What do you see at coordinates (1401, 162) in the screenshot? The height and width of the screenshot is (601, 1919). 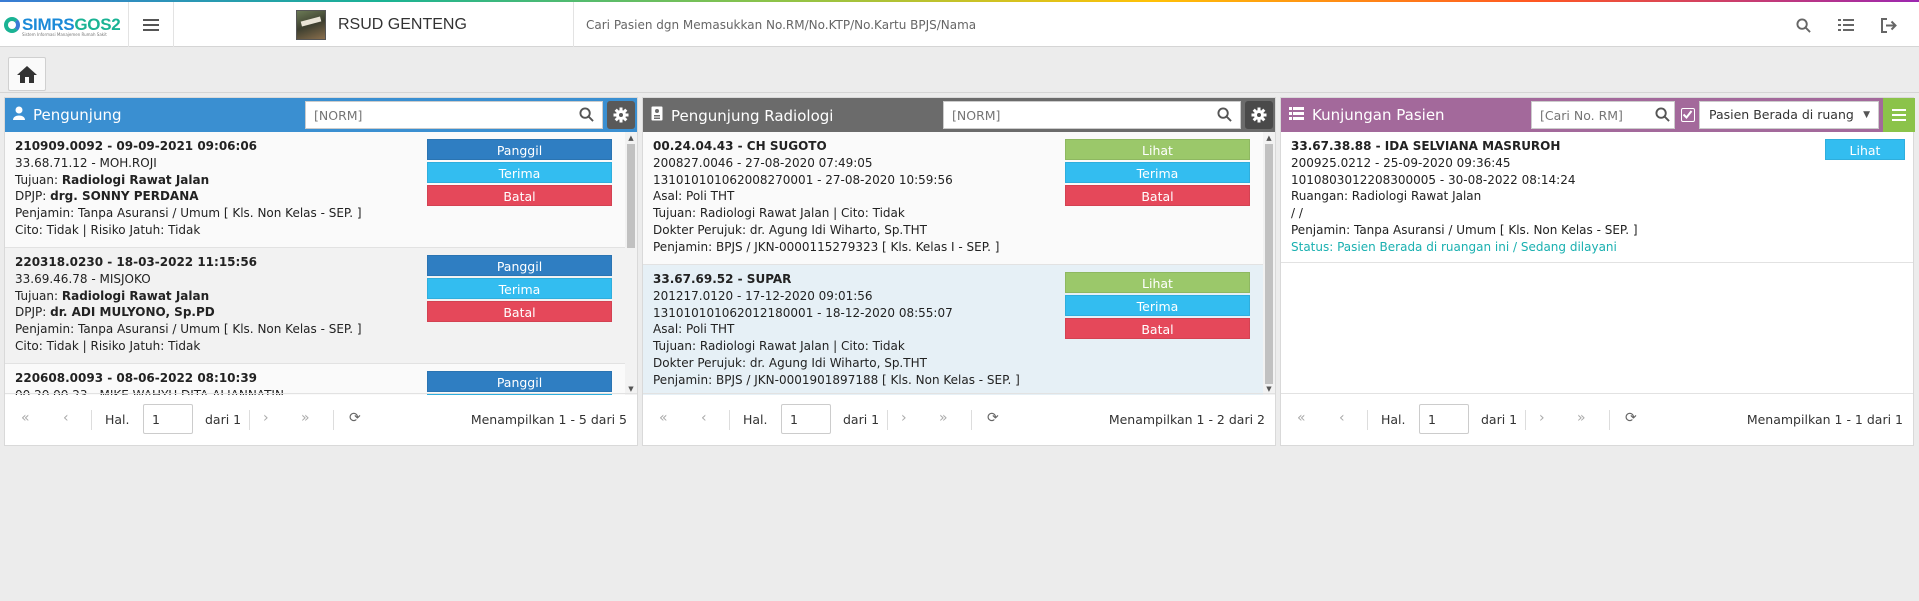 I see `item-registration: 200925.0212 - 25-09-2020 09:36:45` at bounding box center [1401, 162].